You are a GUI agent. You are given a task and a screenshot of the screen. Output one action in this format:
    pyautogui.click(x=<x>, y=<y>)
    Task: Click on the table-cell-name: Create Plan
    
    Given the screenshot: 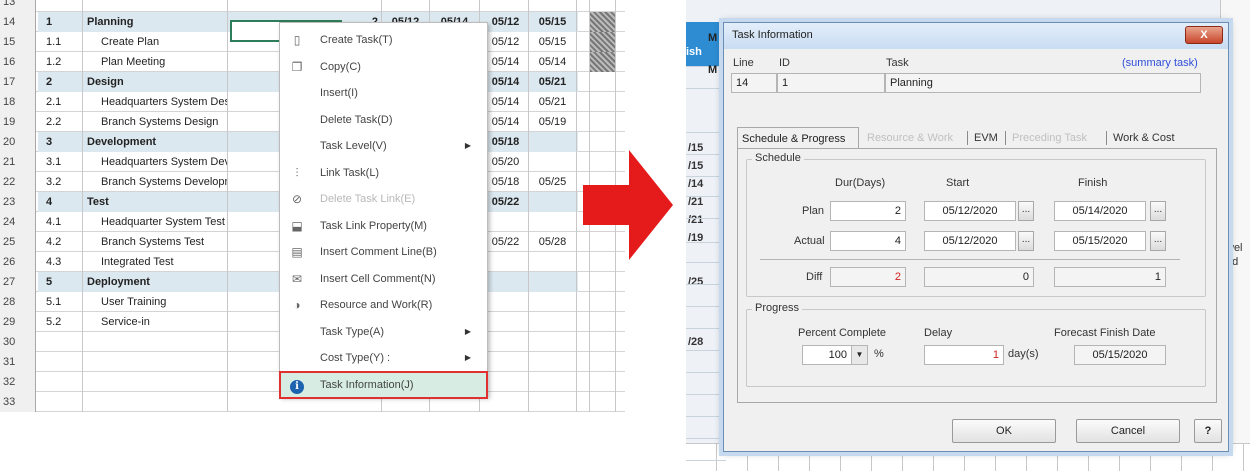 What is the action you would take?
    pyautogui.click(x=155, y=42)
    